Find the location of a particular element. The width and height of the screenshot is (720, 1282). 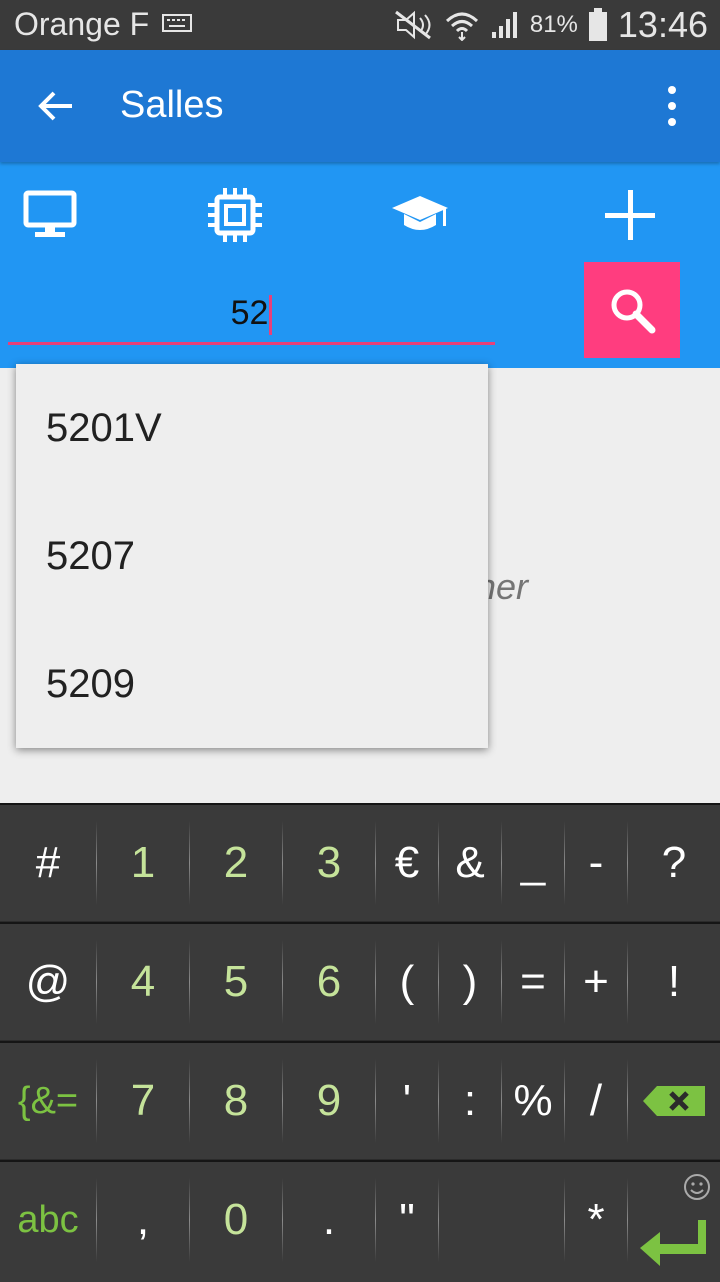

enter-icon is located at coordinates (673, 1243).